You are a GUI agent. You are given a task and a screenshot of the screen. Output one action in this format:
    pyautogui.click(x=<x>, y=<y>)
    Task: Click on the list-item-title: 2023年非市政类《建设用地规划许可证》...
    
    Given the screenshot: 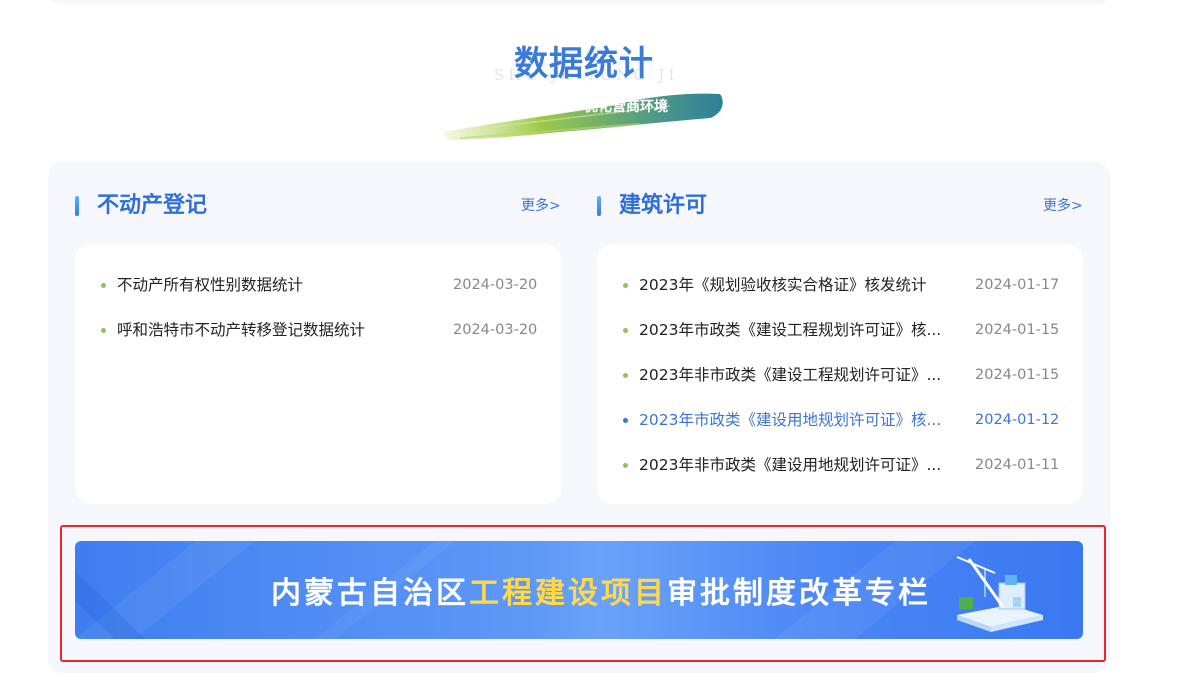 What is the action you would take?
    pyautogui.click(x=790, y=465)
    